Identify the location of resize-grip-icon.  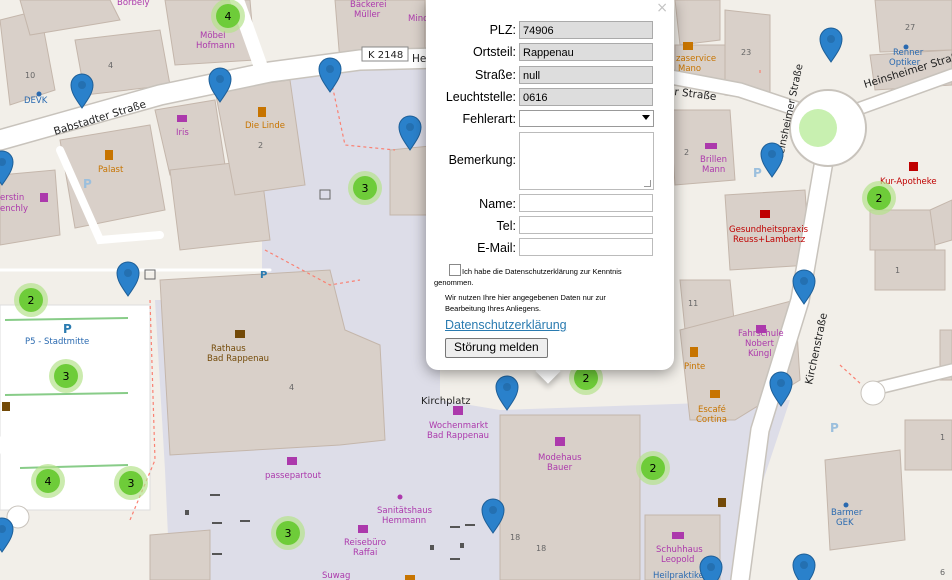
(647, 183).